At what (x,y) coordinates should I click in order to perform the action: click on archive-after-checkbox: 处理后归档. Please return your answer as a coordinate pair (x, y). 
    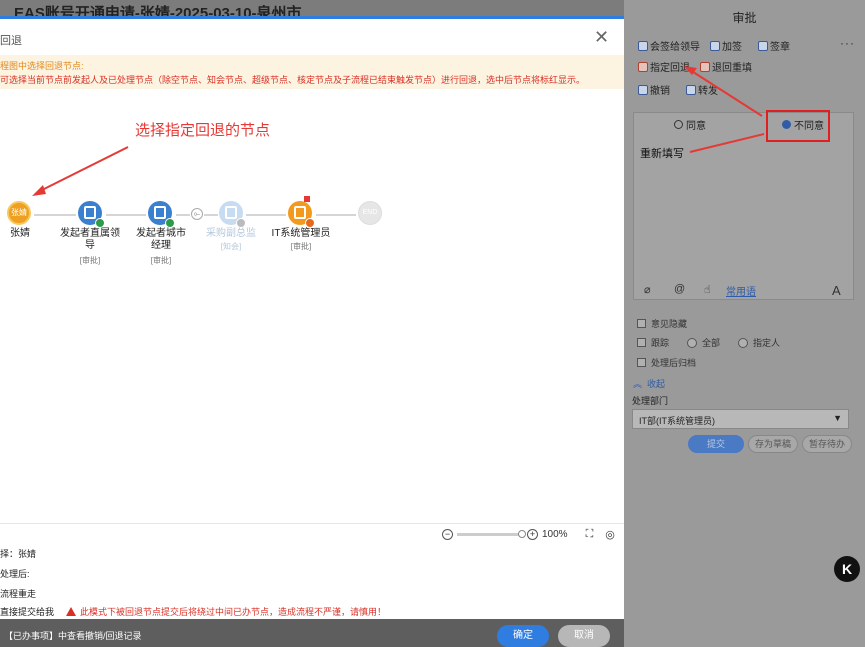
    Looking at the image, I should click on (666, 362).